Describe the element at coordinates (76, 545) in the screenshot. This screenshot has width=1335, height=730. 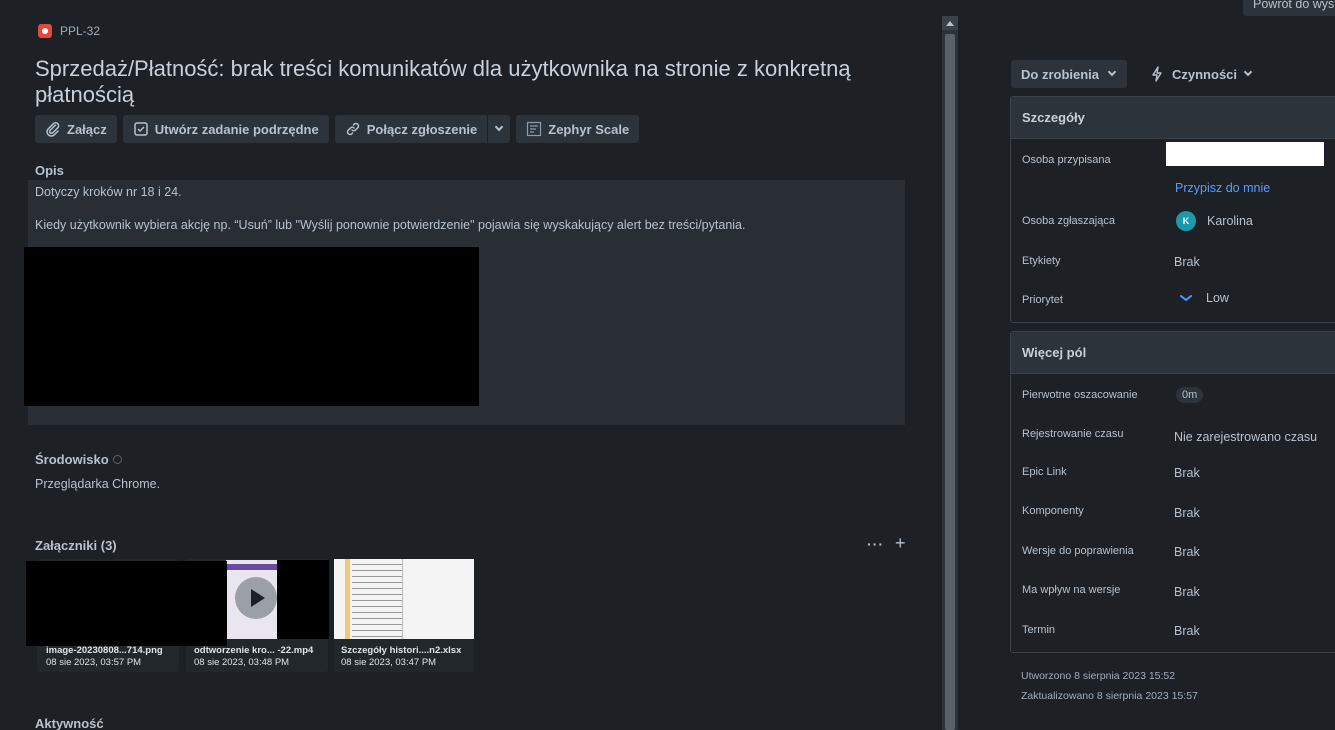
I see `attachments-heading: Załączniki (3)` at that location.